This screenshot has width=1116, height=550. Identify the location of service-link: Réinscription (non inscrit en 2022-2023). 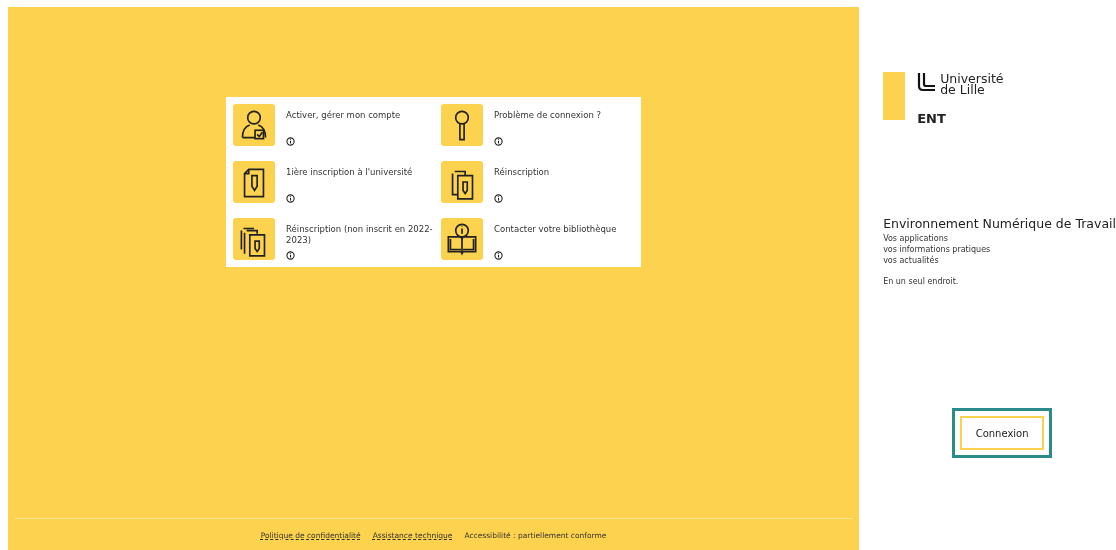
(361, 235).